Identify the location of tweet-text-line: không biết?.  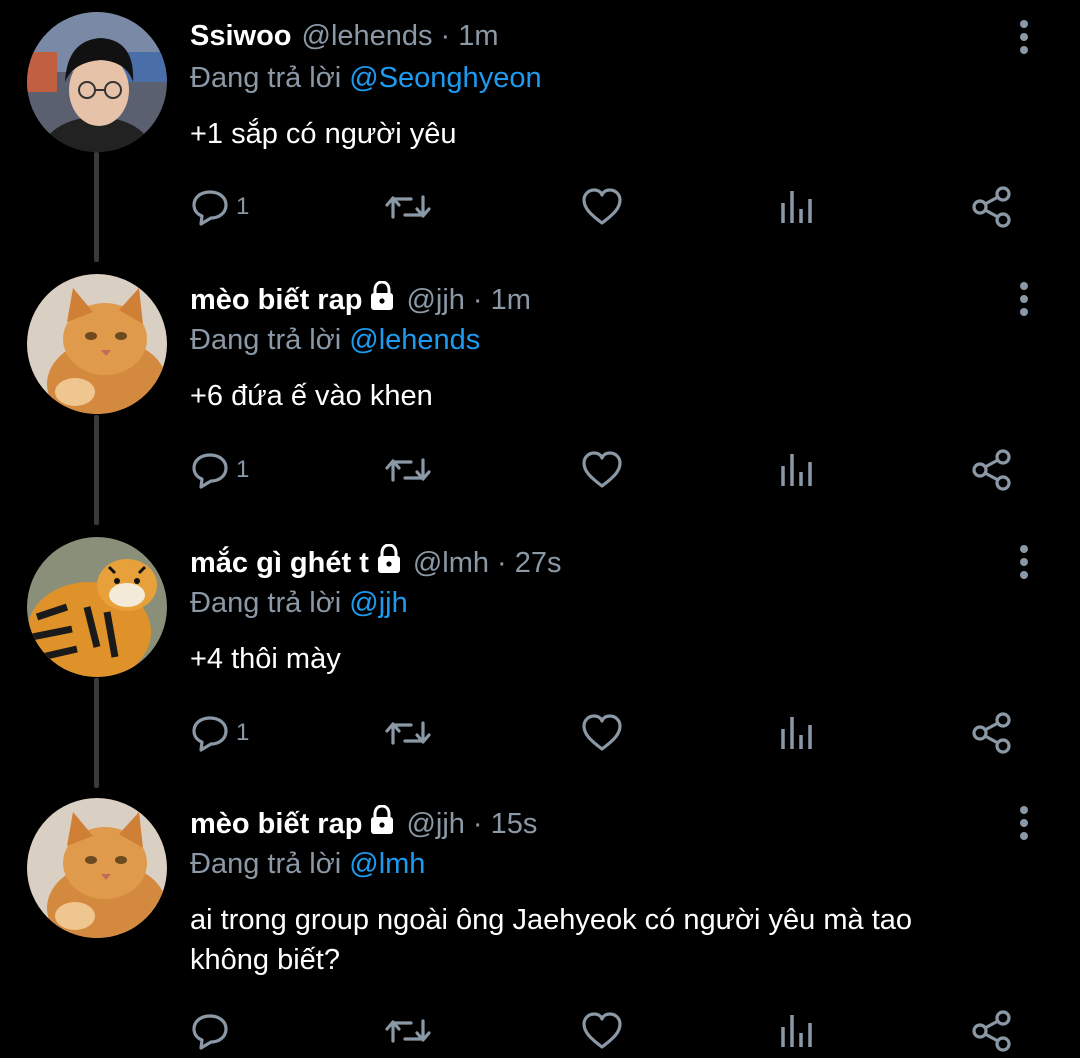
(265, 960).